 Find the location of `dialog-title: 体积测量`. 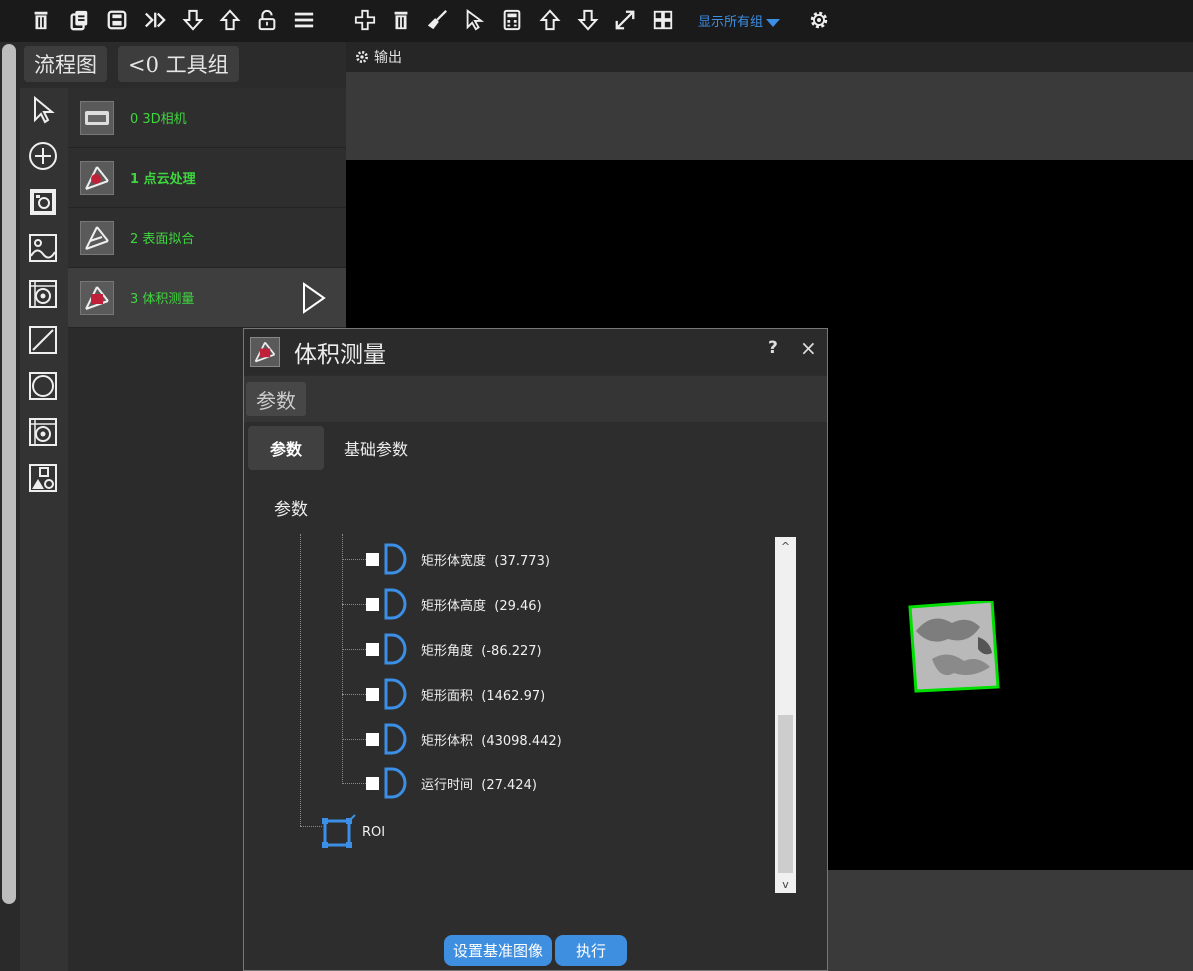

dialog-title: 体积测量 is located at coordinates (340, 355).